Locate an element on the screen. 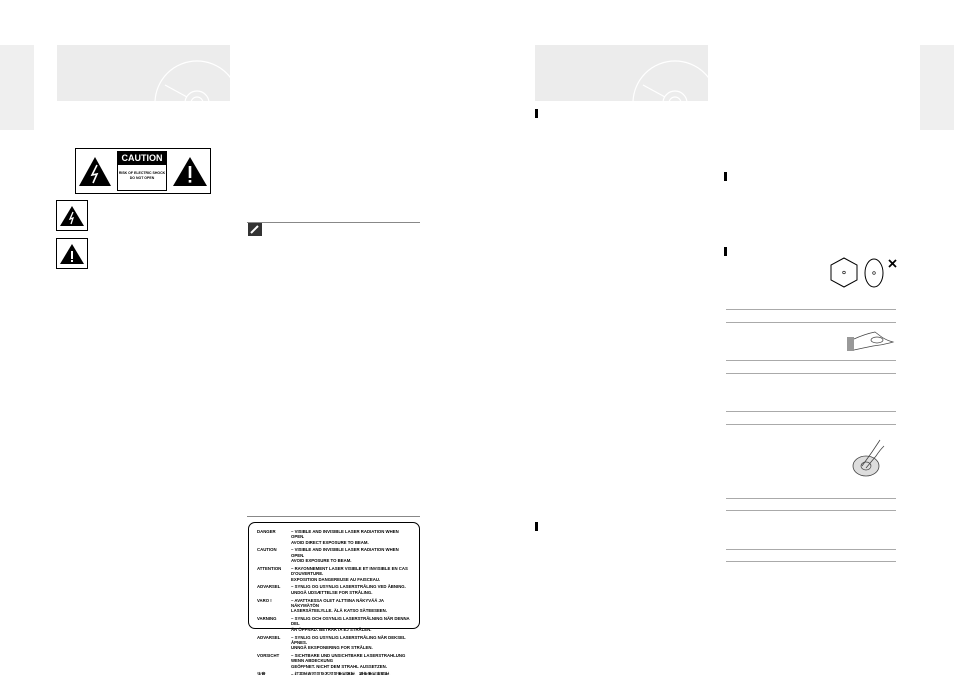  irregular-disc-icon is located at coordinates (863, 272).